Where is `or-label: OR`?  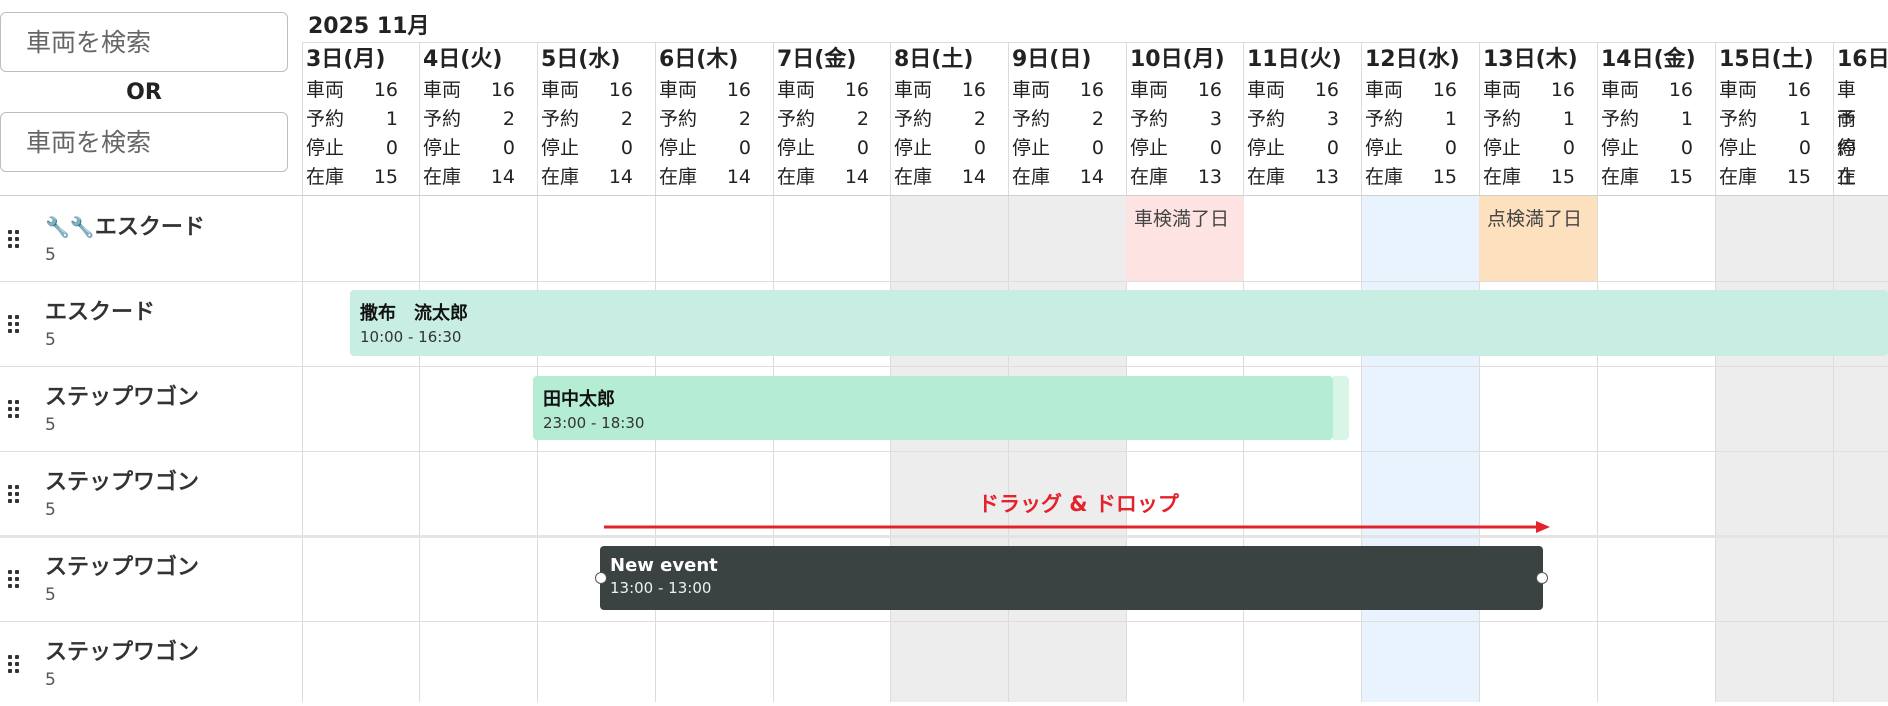 or-label: OR is located at coordinates (144, 92).